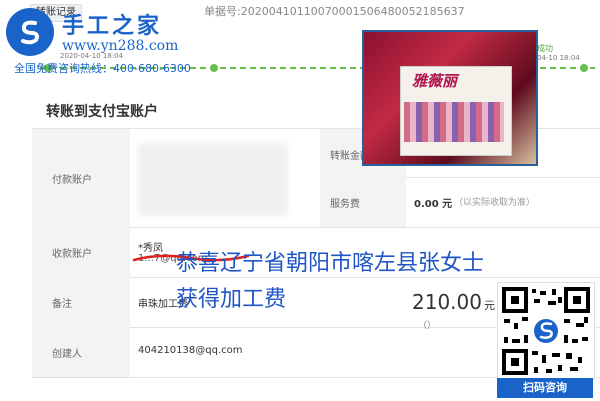 The width and height of the screenshot is (600, 401). Describe the element at coordinates (545, 388) in the screenshot. I see `scan-consult-button: 扫码咨询` at that location.